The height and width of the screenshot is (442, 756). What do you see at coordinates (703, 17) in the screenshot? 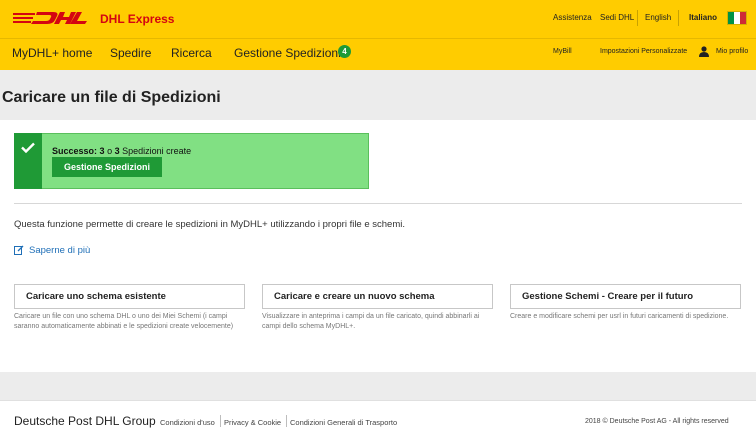
I see `italiano-link: Italiano` at bounding box center [703, 17].